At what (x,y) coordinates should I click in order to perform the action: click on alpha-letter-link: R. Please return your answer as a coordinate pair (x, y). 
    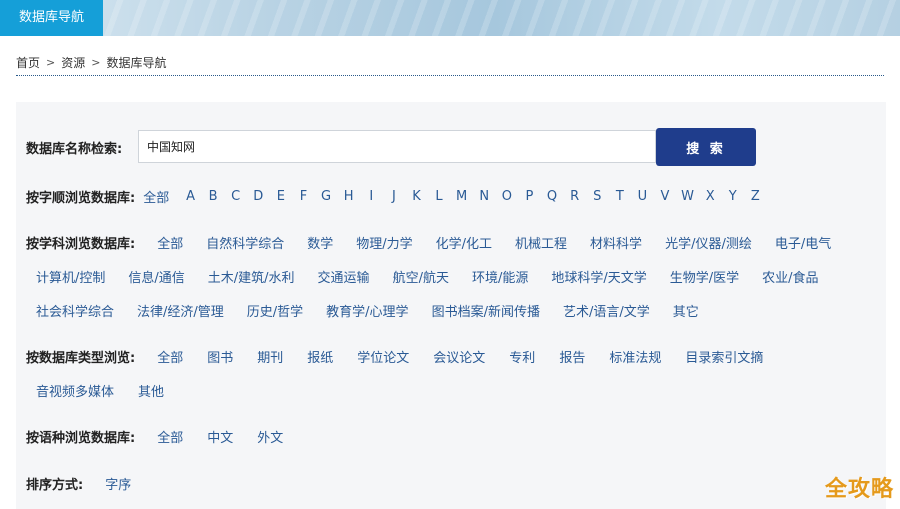
    Looking at the image, I should click on (574, 196).